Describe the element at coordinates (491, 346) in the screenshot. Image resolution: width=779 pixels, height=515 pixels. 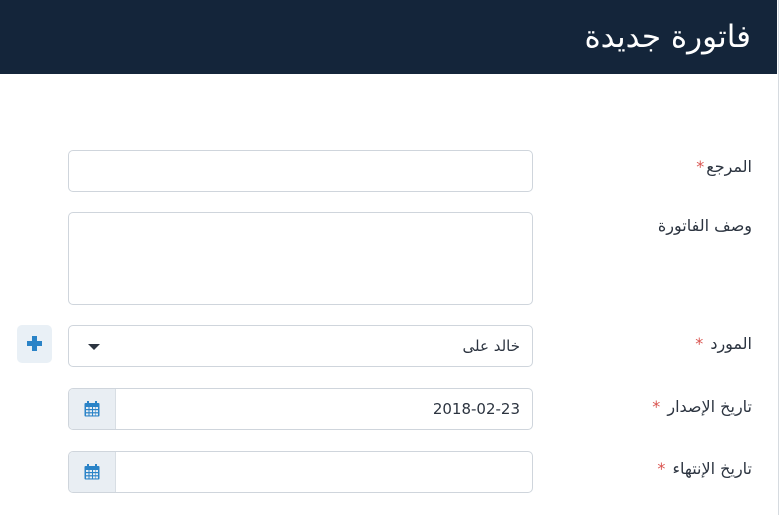
I see `supplier-selected-value: خالد على` at that location.